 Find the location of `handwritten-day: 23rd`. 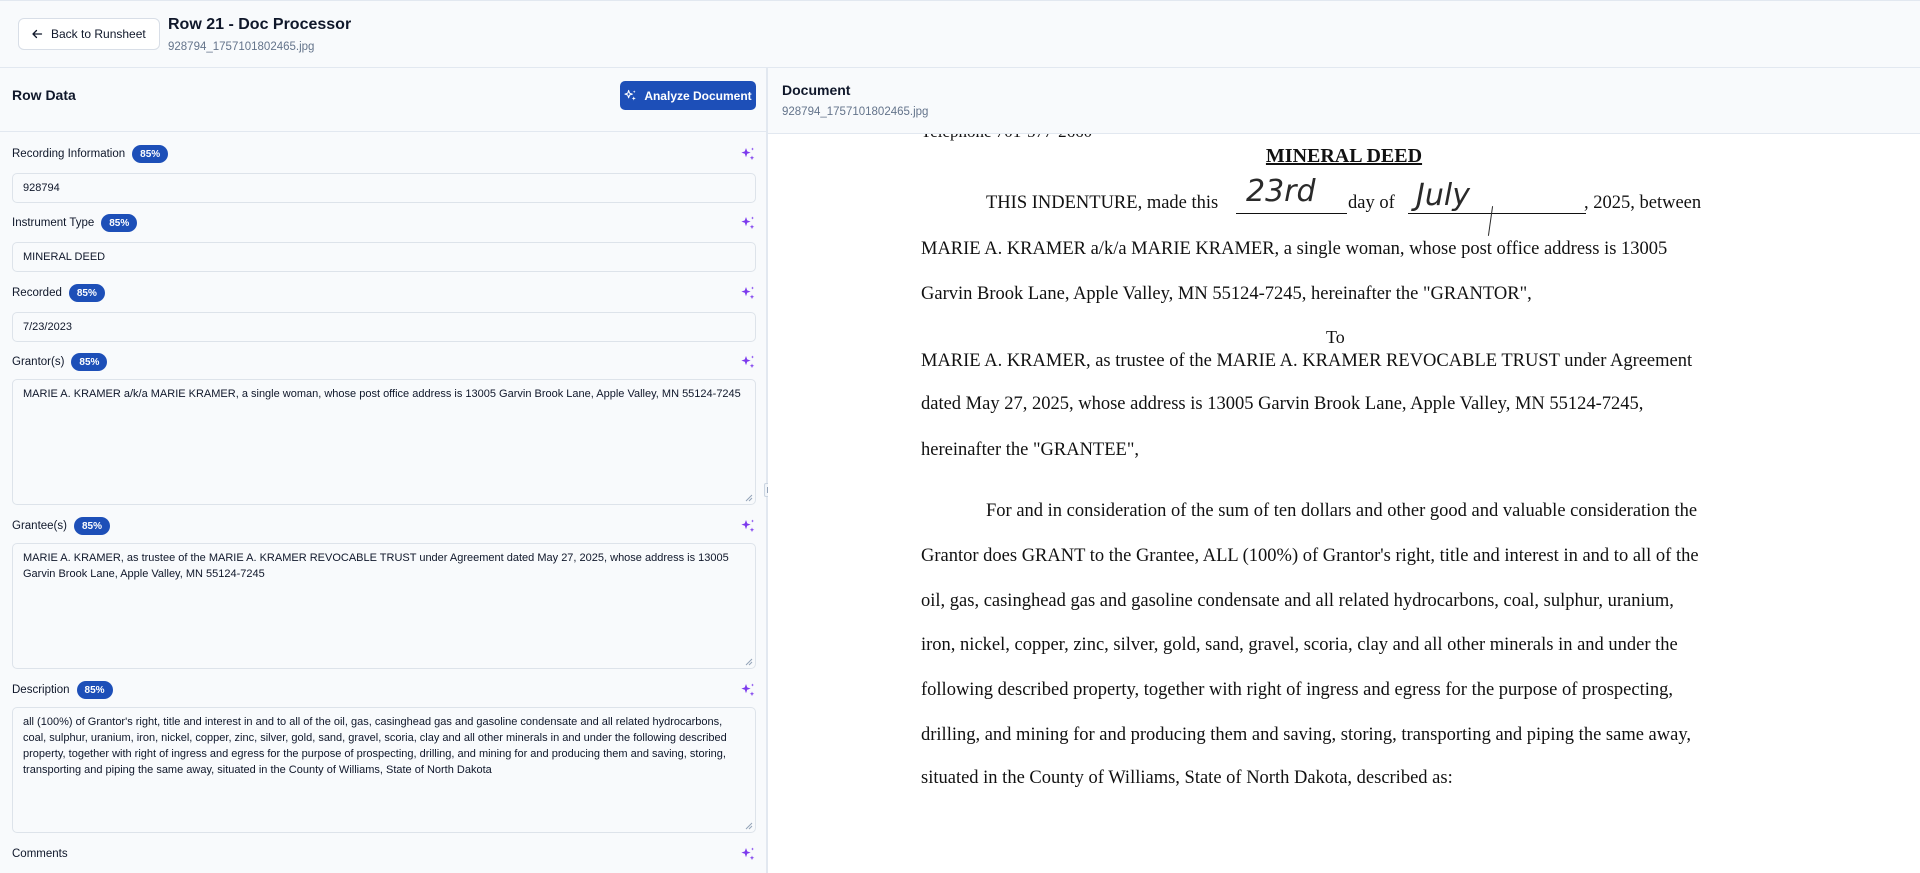

handwritten-day: 23rd is located at coordinates (1281, 191).